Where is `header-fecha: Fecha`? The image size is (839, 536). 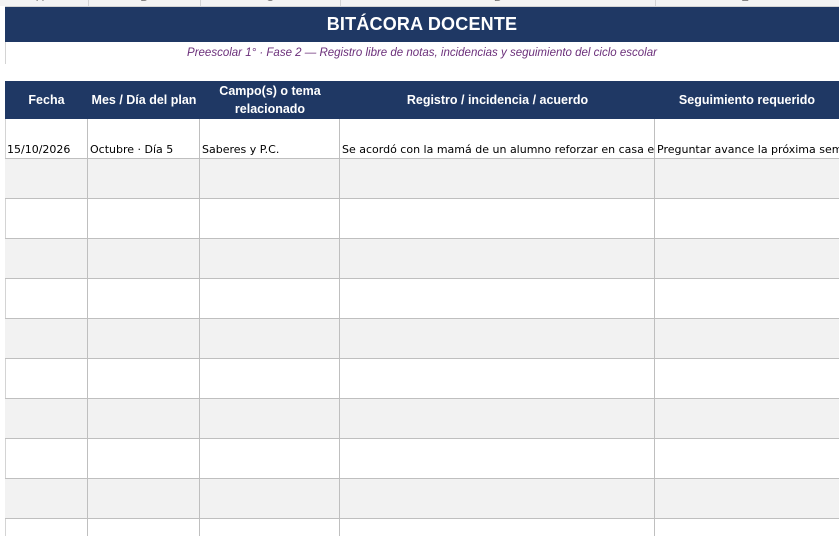
header-fecha: Fecha is located at coordinates (46, 100).